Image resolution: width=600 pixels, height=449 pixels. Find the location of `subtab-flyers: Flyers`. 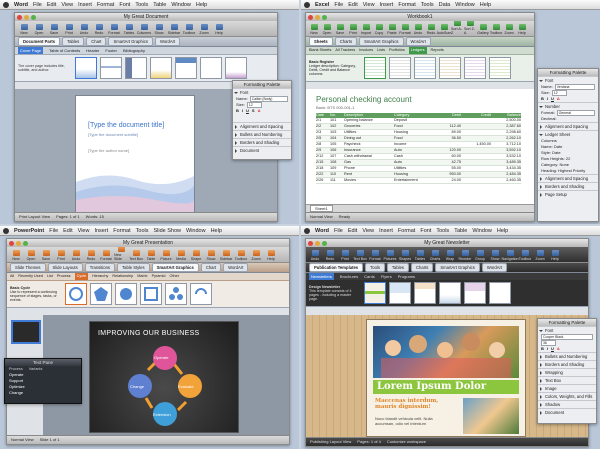

subtab-flyers: Flyers is located at coordinates (386, 276).